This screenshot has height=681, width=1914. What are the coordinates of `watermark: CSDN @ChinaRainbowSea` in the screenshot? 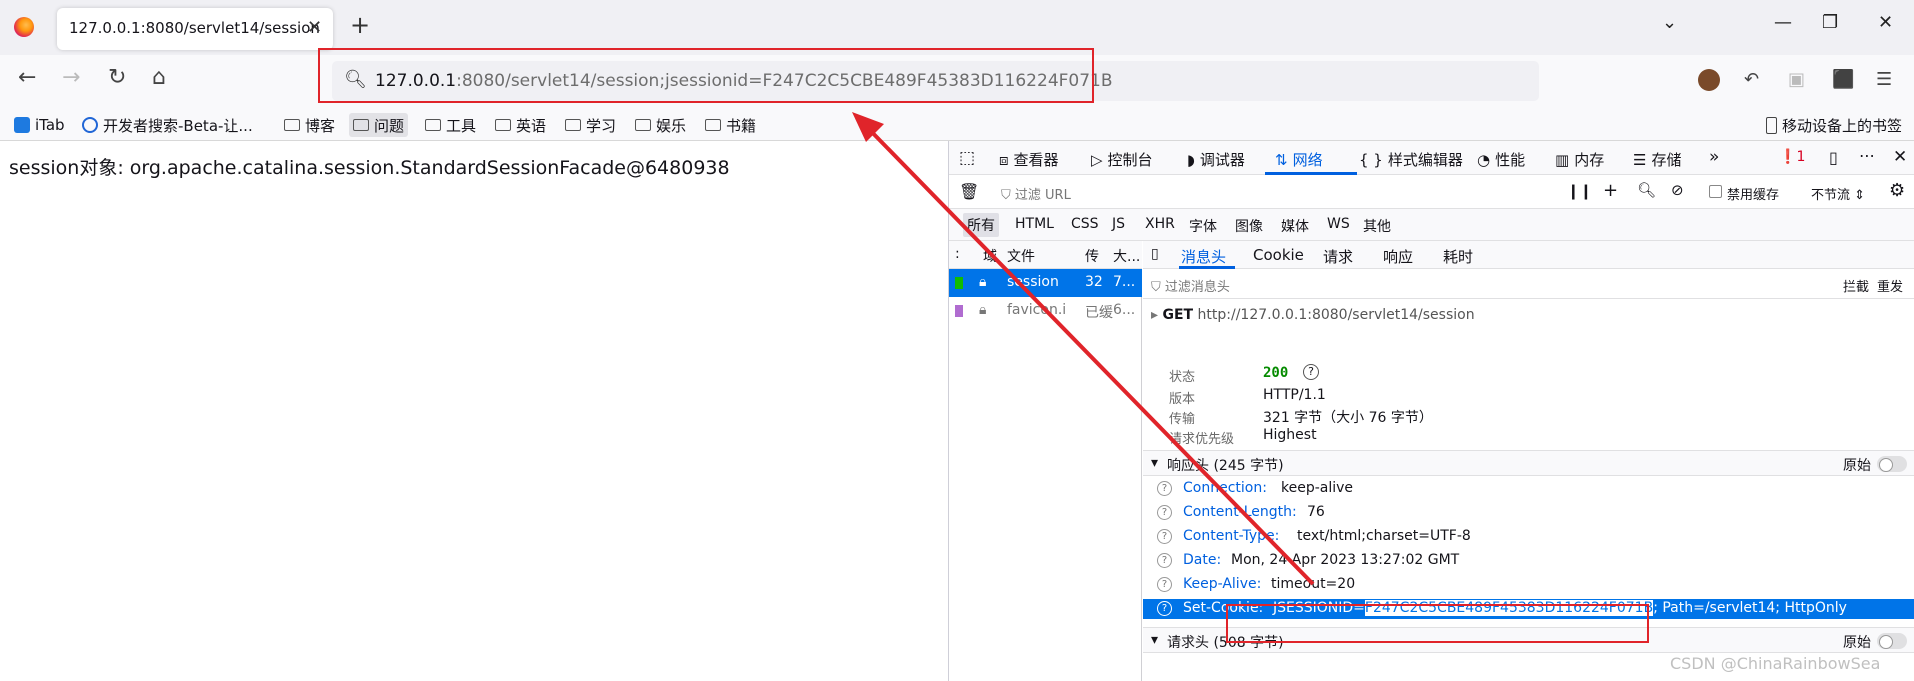 It's located at (1775, 663).